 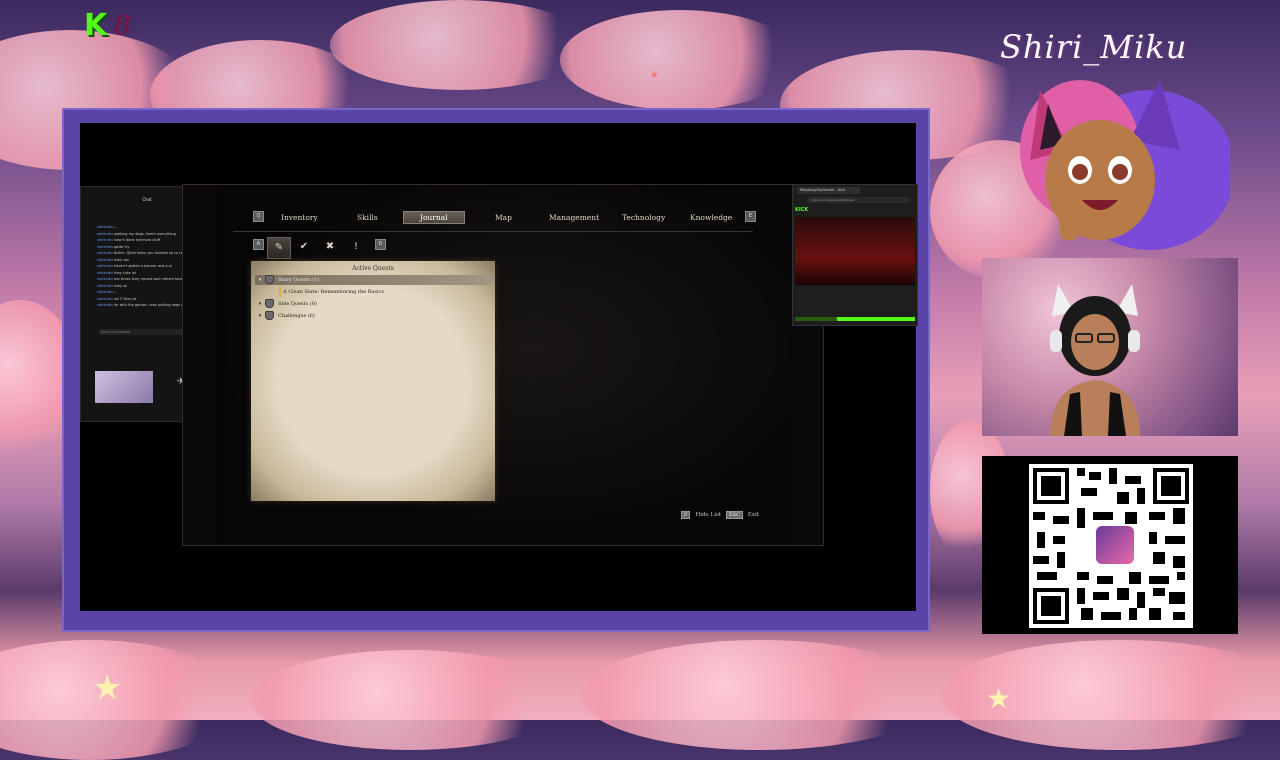 What do you see at coordinates (356, 247) in the screenshot?
I see `exclamation-scroll-icon: !` at bounding box center [356, 247].